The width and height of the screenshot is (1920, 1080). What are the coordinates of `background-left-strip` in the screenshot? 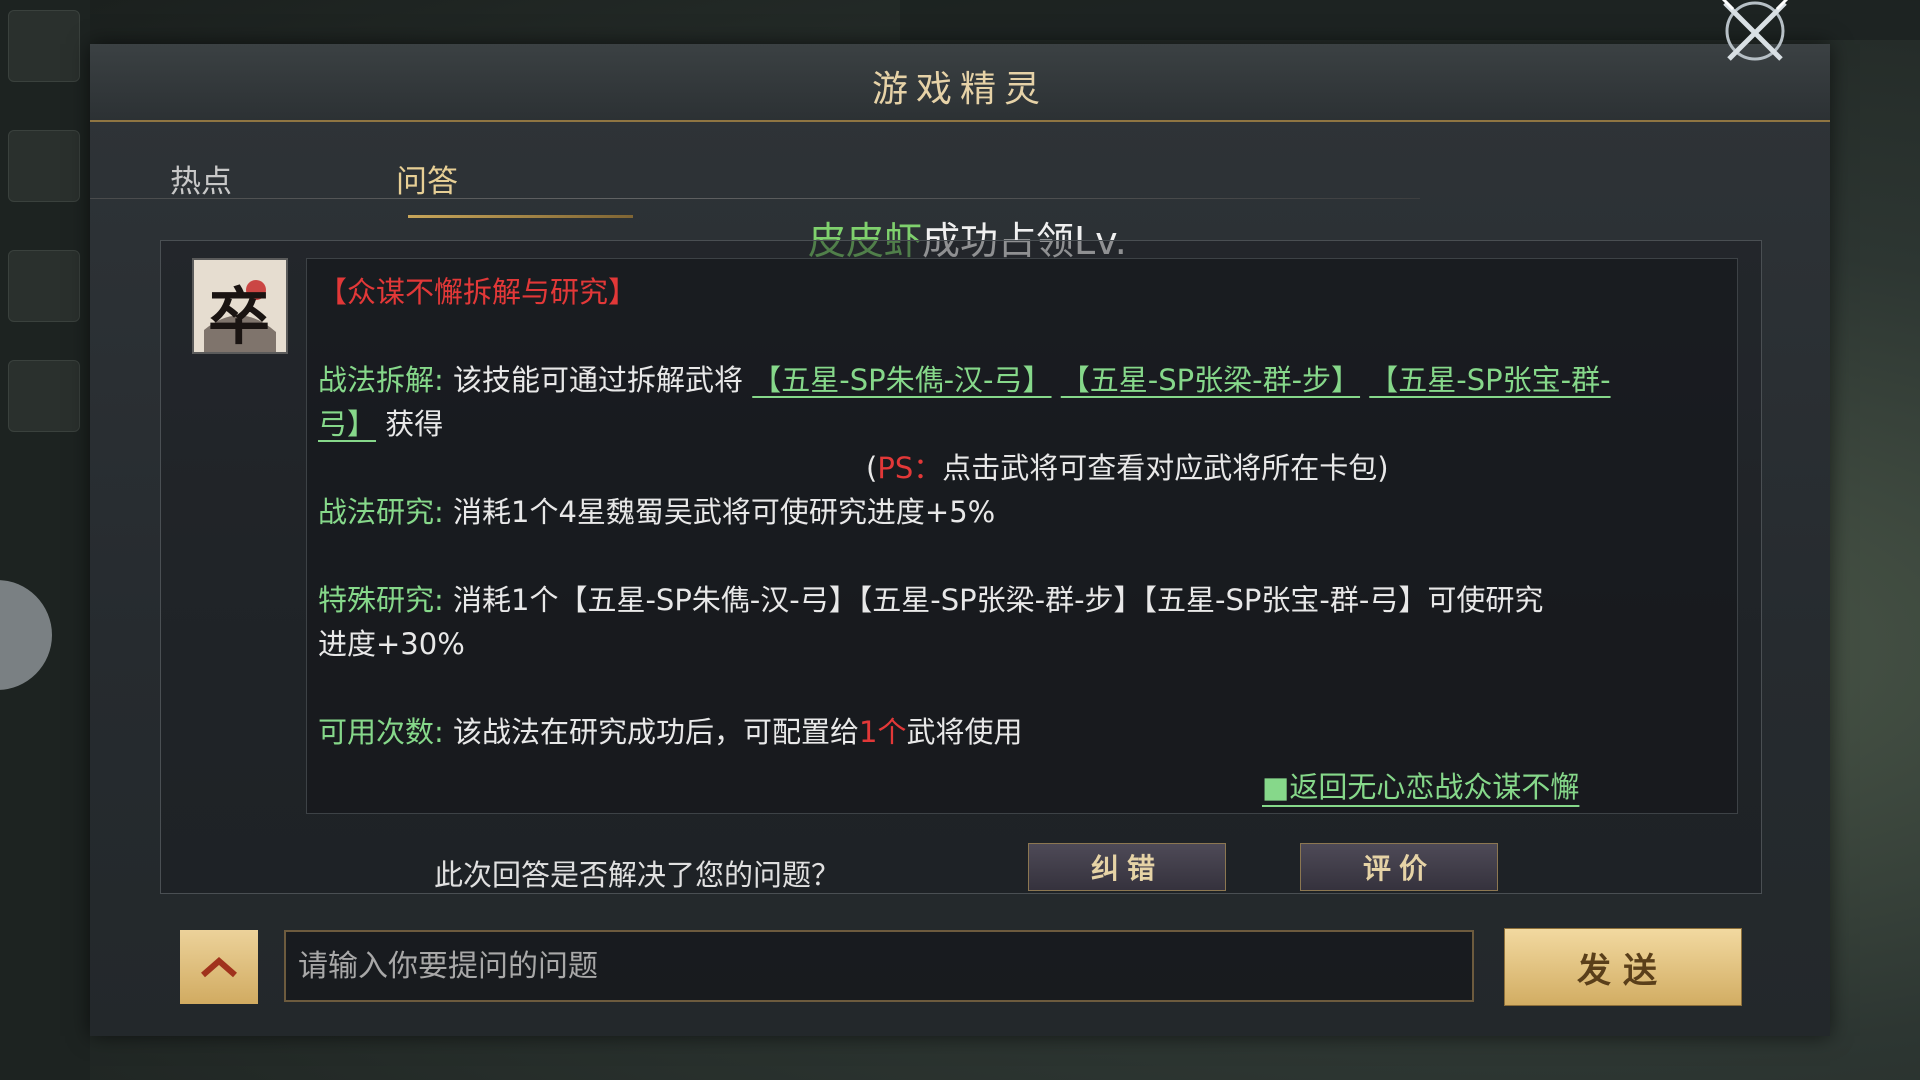 It's located at (45, 540).